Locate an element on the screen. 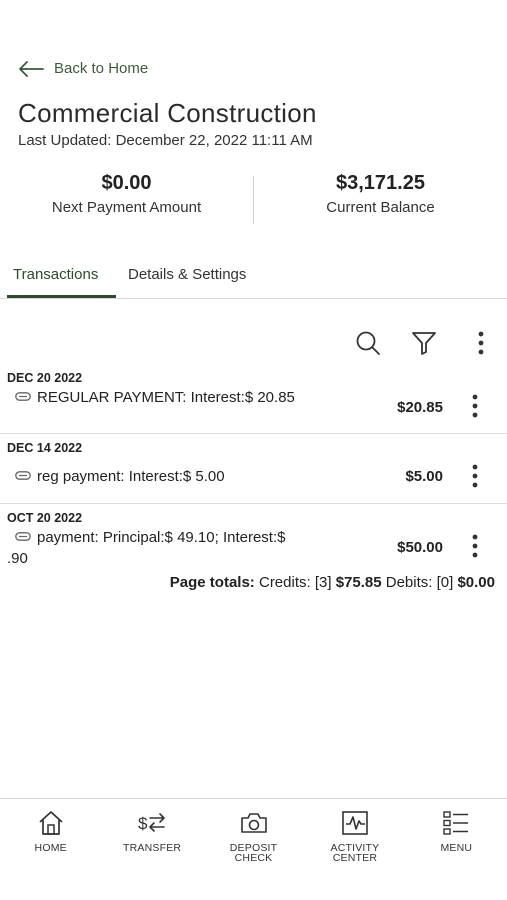 This screenshot has height=900, width=507. nav-deposit-check: DEPOSIT CHECK is located at coordinates (253, 849).